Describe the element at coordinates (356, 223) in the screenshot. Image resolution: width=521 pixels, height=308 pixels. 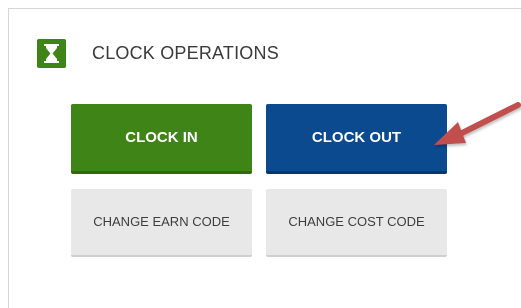
I see `change-cost-code-button: CHANGE COST CODE` at that location.